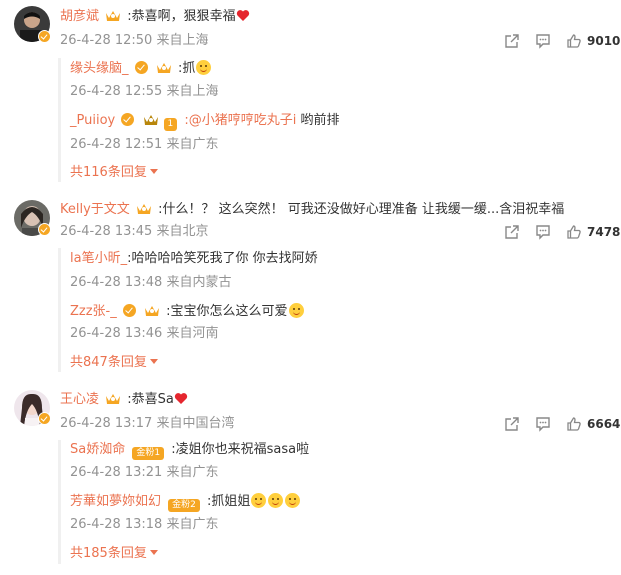  I want to click on reply-username: la笔小昕_, so click(98, 258).